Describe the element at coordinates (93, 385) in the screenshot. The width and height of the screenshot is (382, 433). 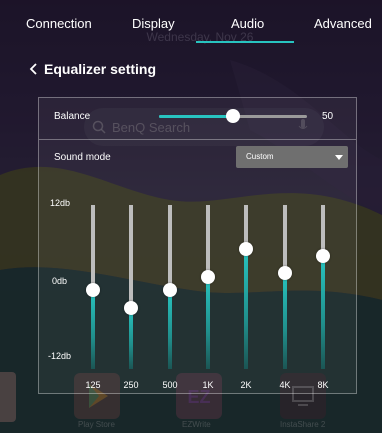
I see `eq-frequency-label: 125` at that location.